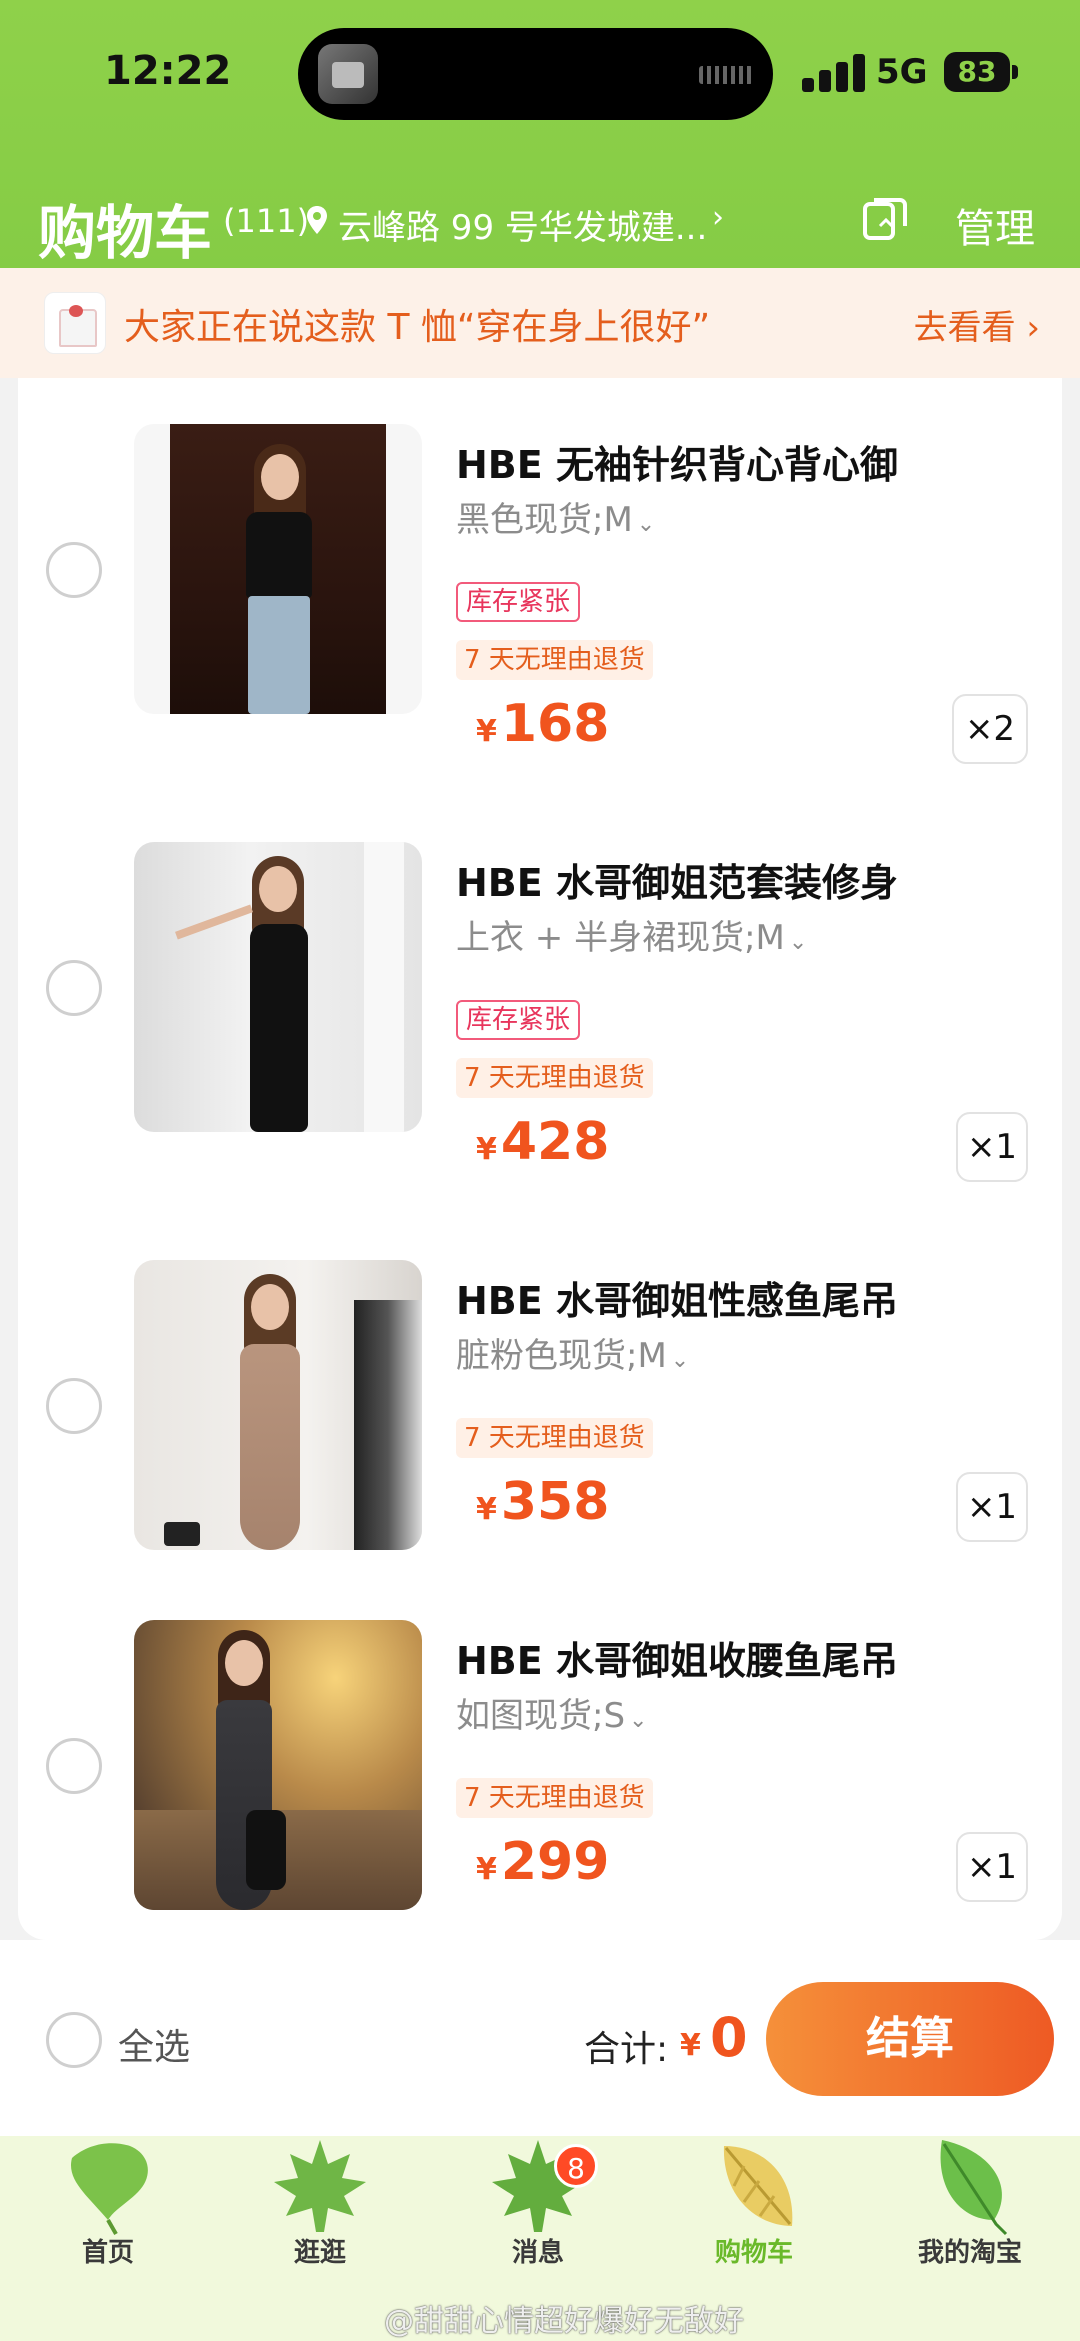  I want to click on signal-icon, so click(835, 72).